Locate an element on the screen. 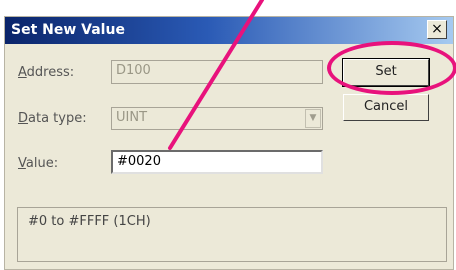 Image resolution: width=456 pixels, height=270 pixels. pointer-line is located at coordinates (216, 75).